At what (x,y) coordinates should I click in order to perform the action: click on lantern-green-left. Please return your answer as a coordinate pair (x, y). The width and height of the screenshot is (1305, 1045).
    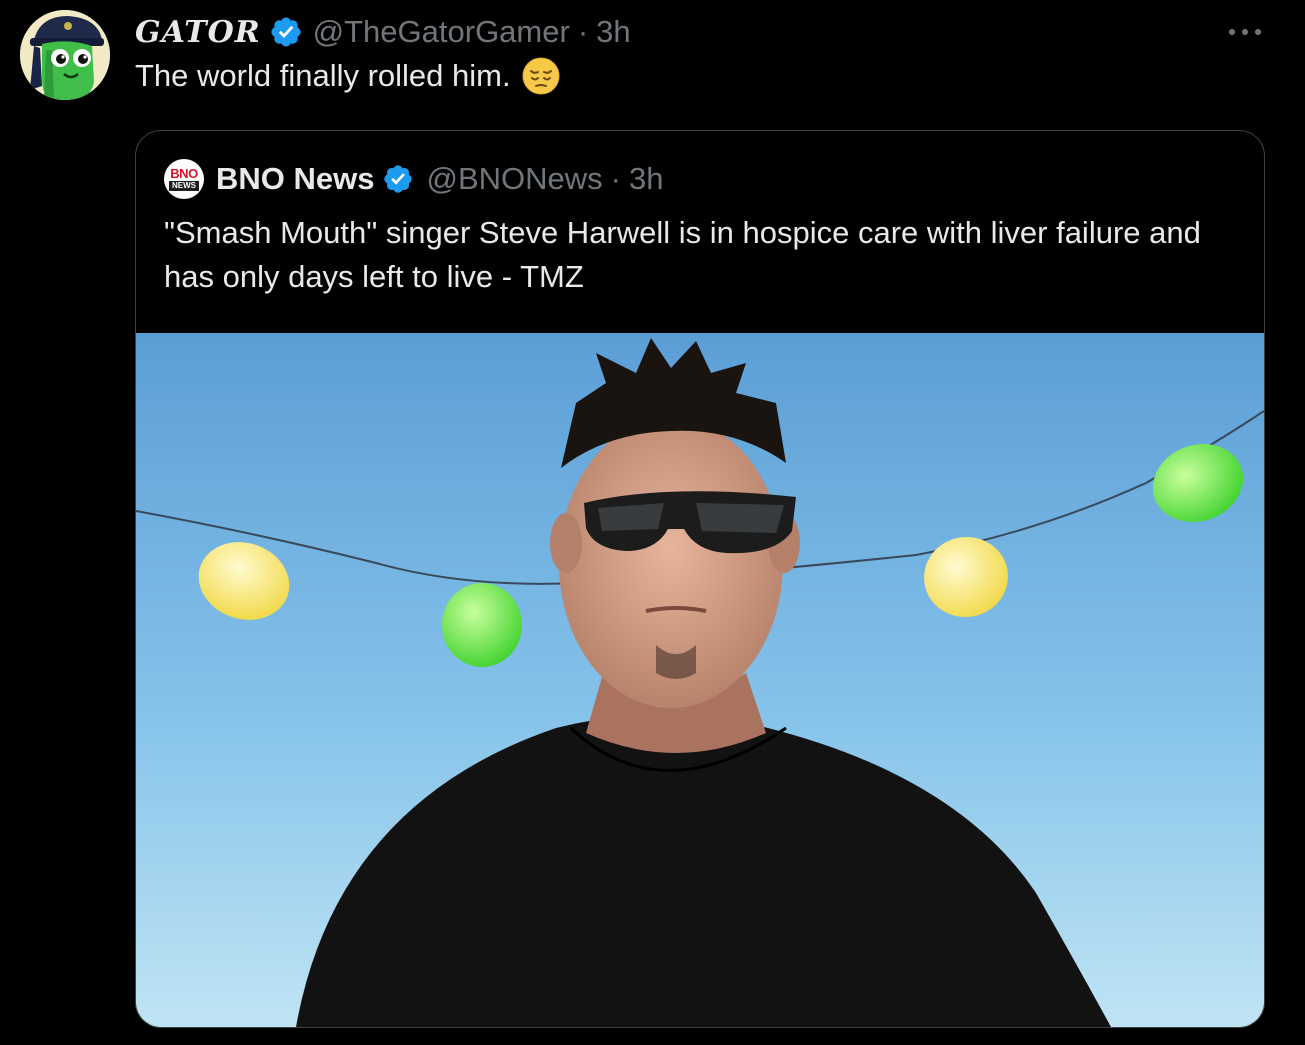
    Looking at the image, I should click on (482, 625).